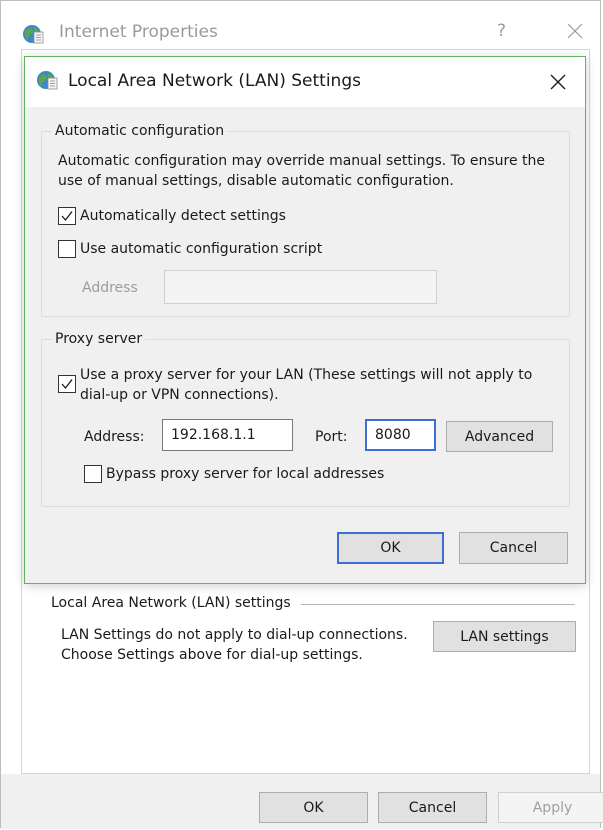  Describe the element at coordinates (499, 436) in the screenshot. I see `advanced-button: Advanced` at that location.